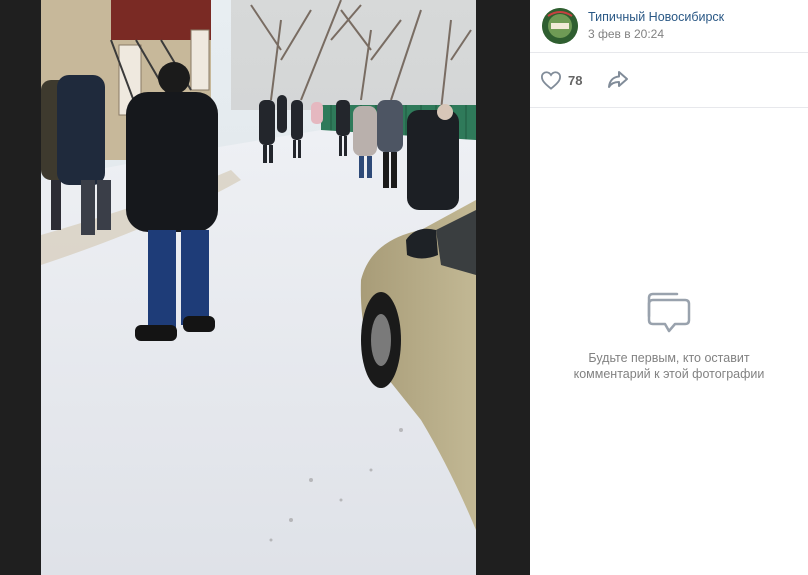 This screenshot has height=575, width=808. I want to click on viewer-backdrop-left, so click(20, 287).